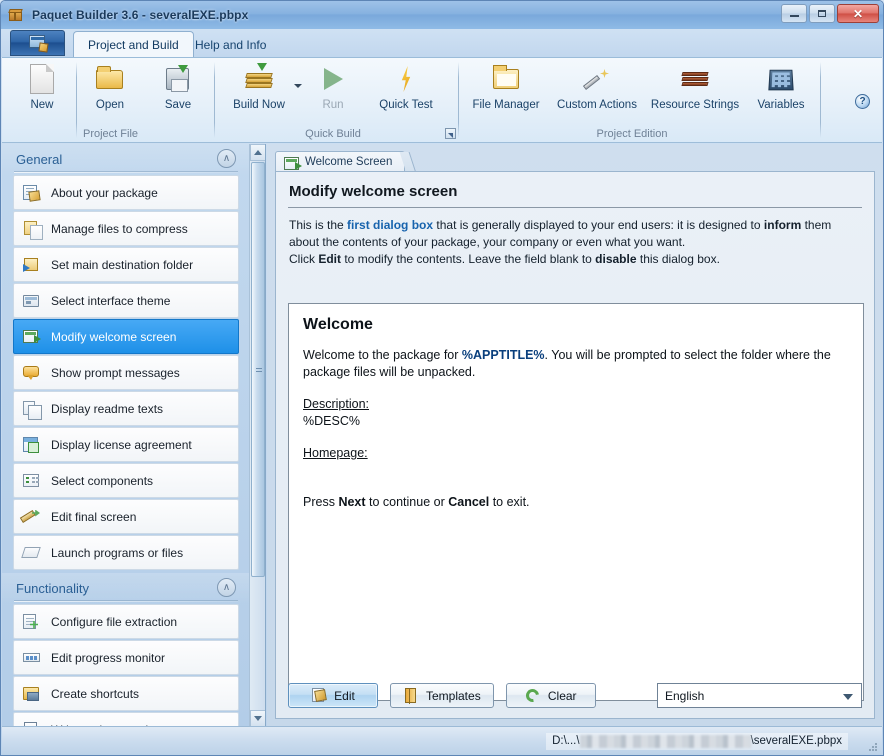  I want to click on tab-welcome-screen: Welcome Screen, so click(346, 162).